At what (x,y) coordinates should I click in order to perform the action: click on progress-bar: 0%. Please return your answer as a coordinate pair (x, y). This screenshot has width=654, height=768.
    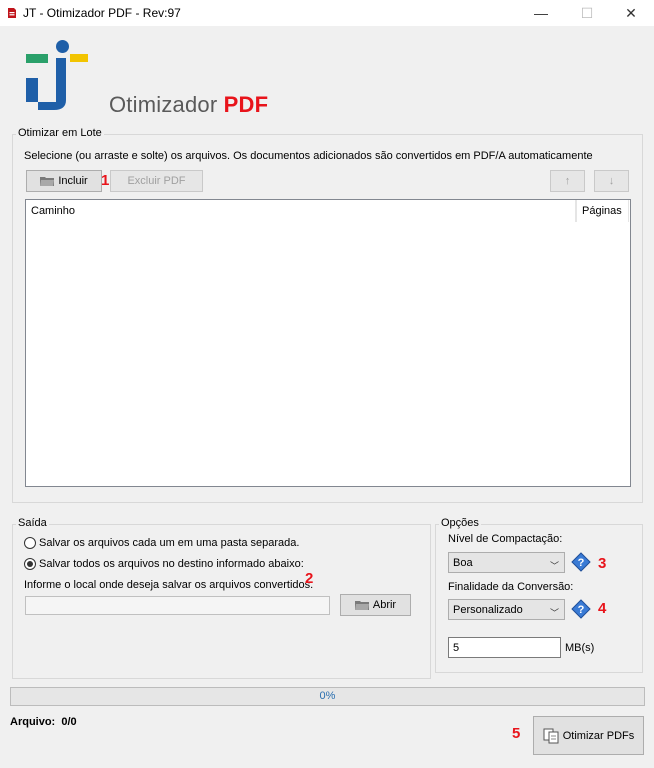
    Looking at the image, I should click on (327, 696).